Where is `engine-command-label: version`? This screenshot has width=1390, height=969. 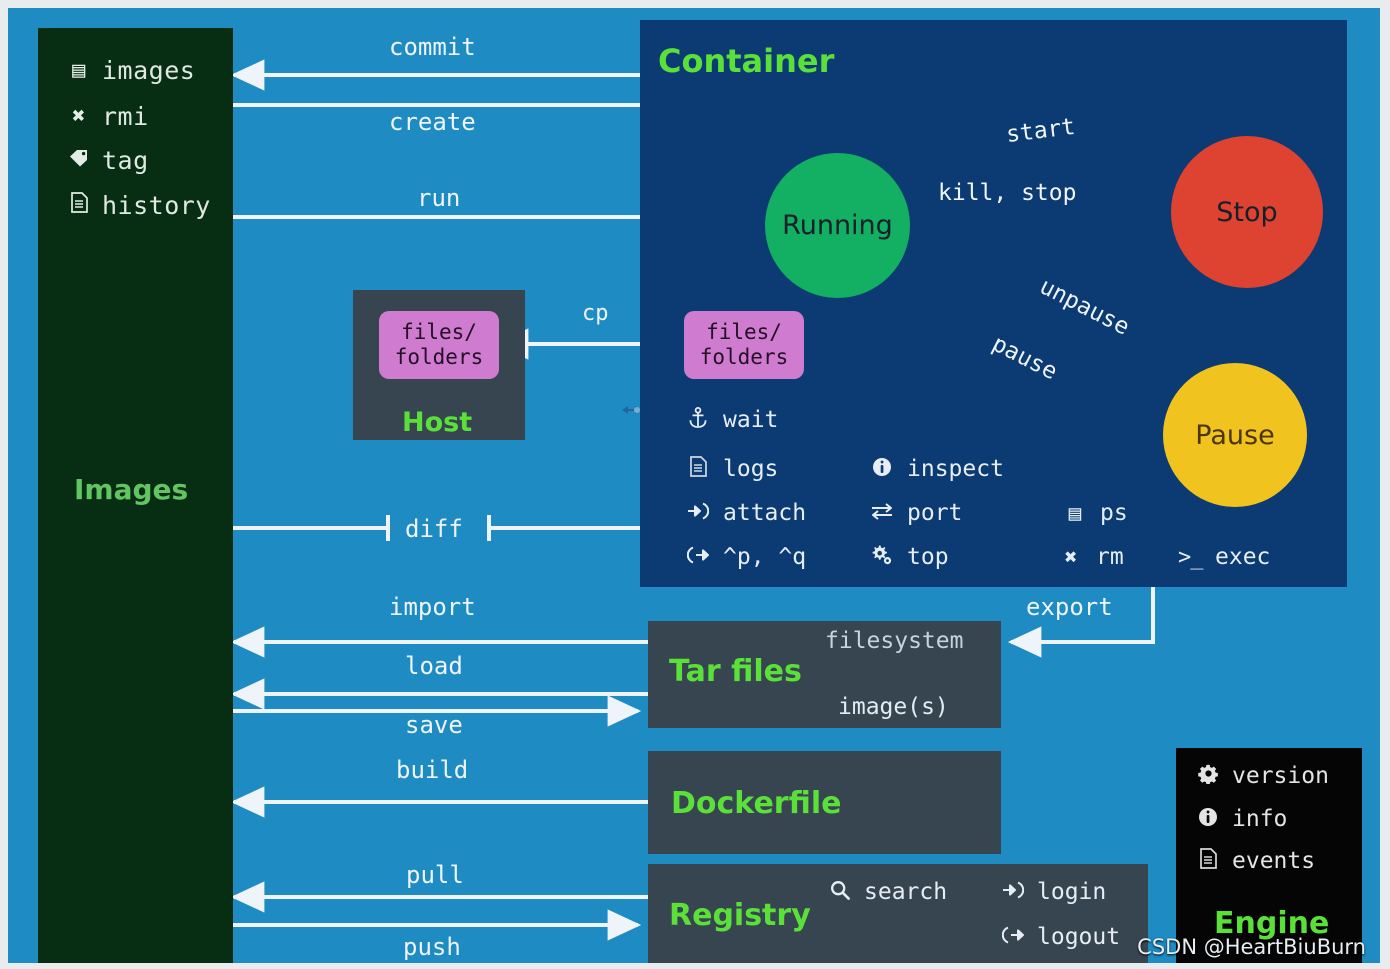 engine-command-label: version is located at coordinates (1280, 776).